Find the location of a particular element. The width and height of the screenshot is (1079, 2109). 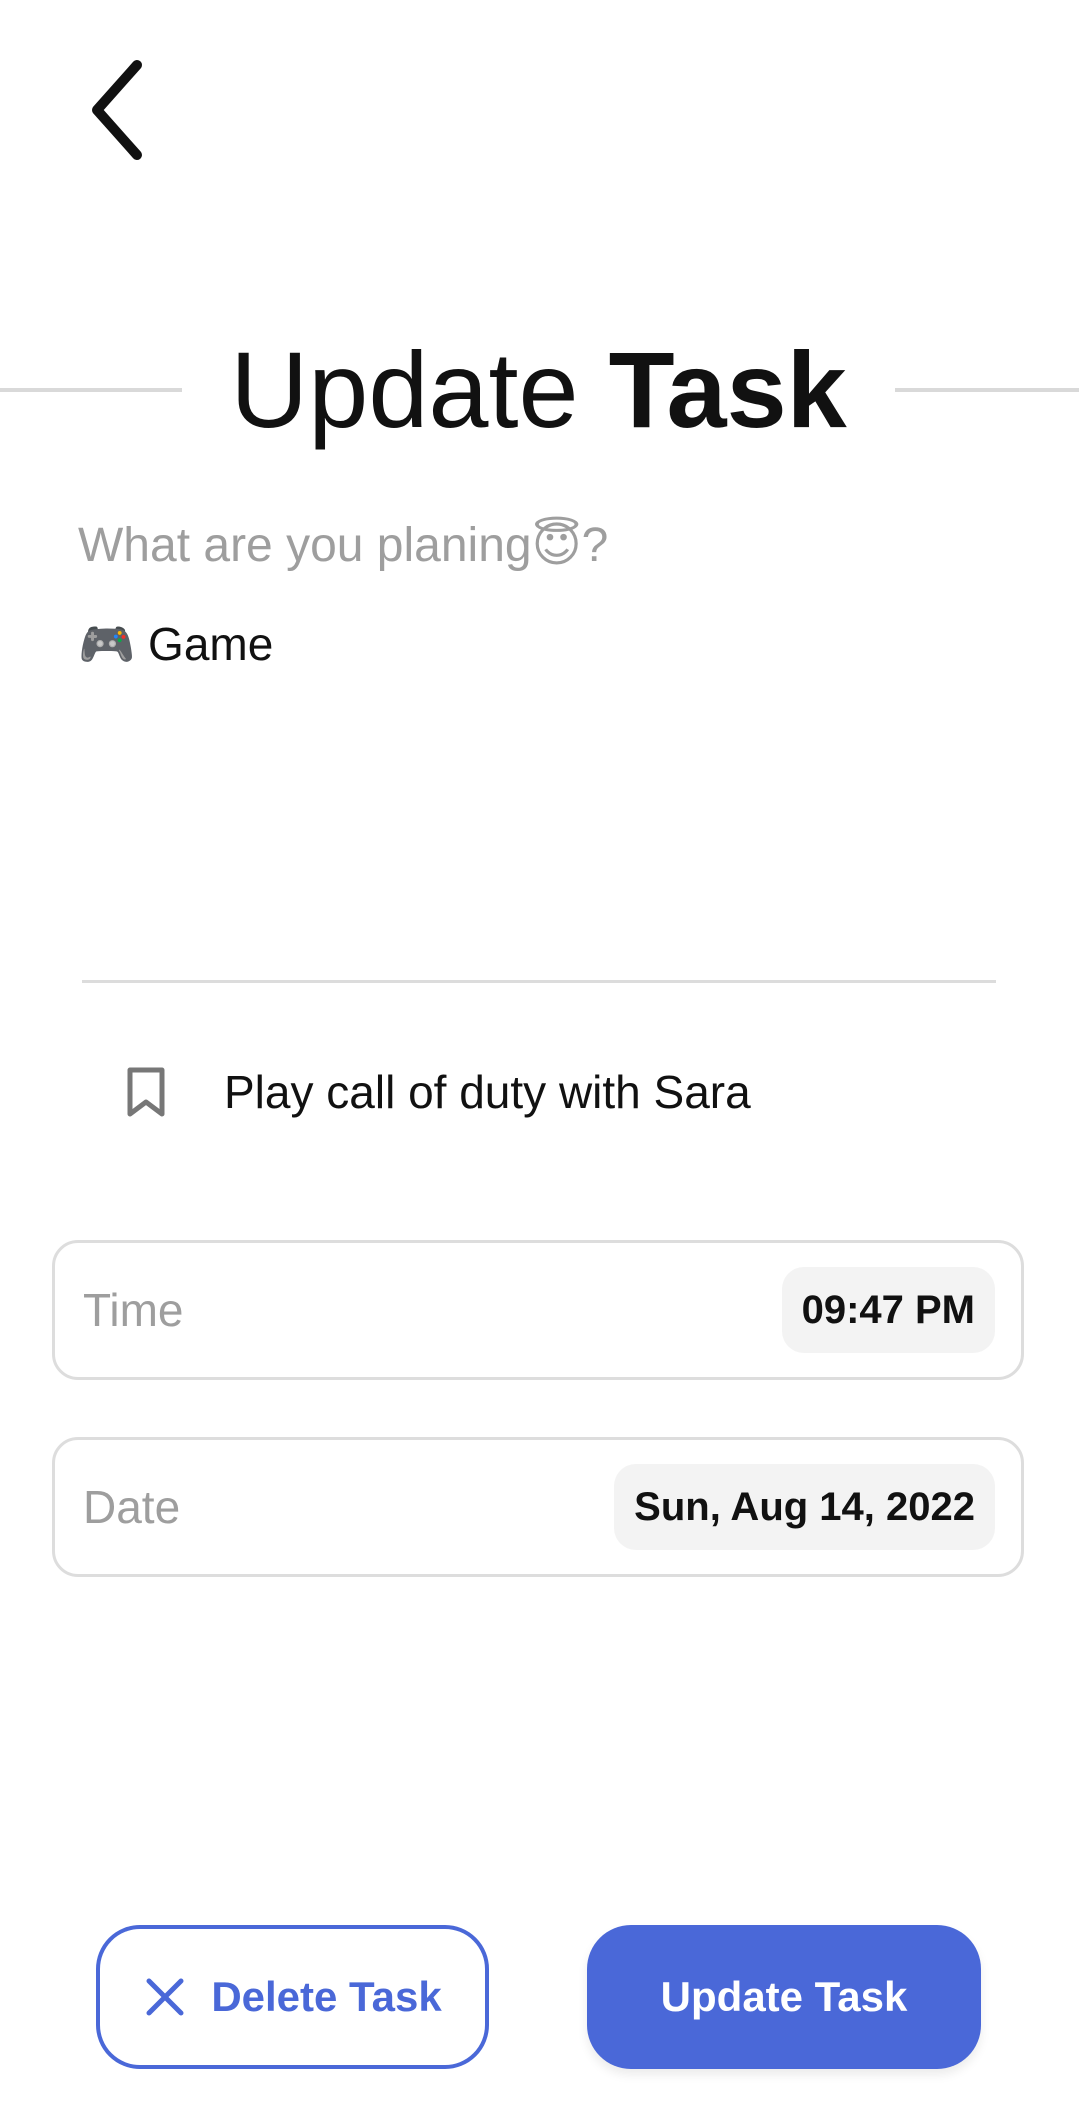

date-field-label: Date is located at coordinates (132, 1507).